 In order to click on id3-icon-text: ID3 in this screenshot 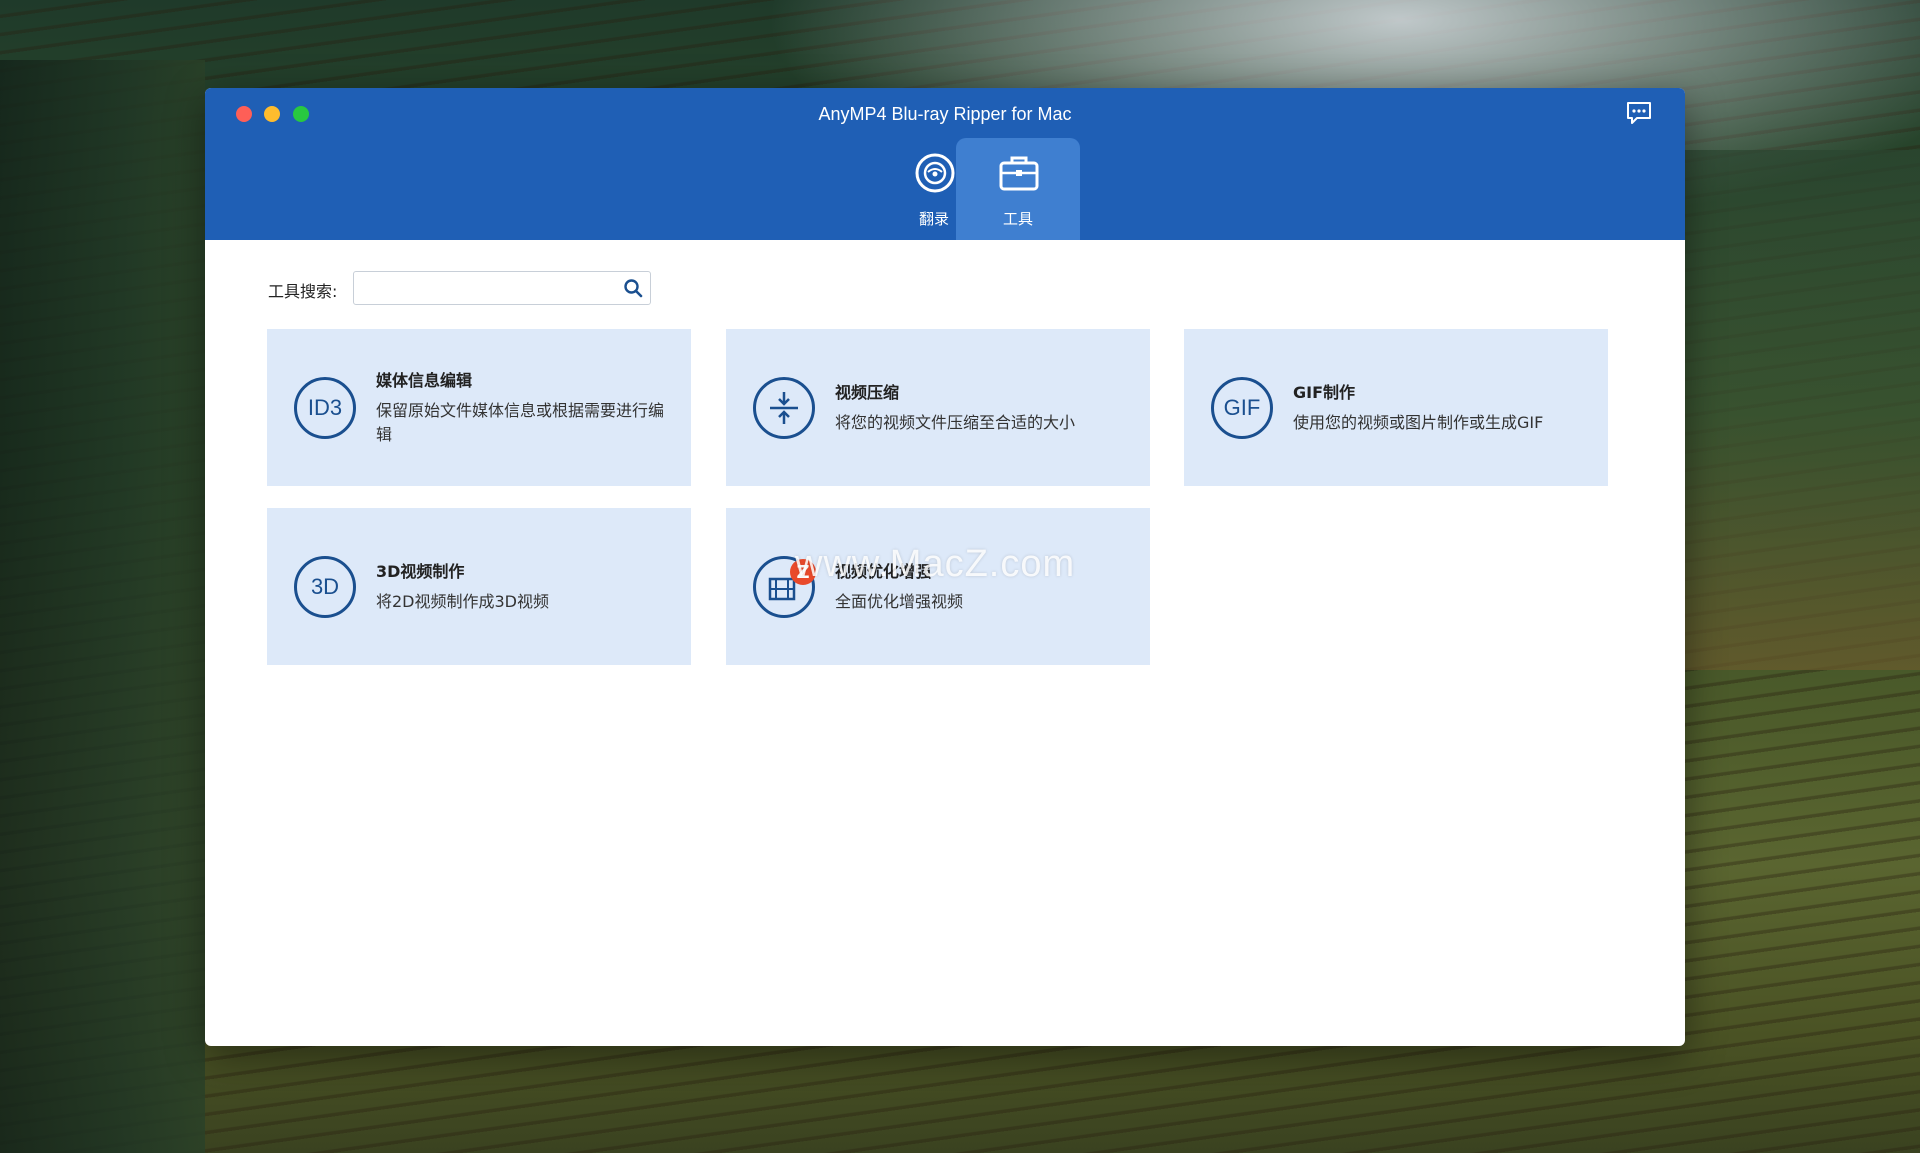, I will do `click(325, 407)`.